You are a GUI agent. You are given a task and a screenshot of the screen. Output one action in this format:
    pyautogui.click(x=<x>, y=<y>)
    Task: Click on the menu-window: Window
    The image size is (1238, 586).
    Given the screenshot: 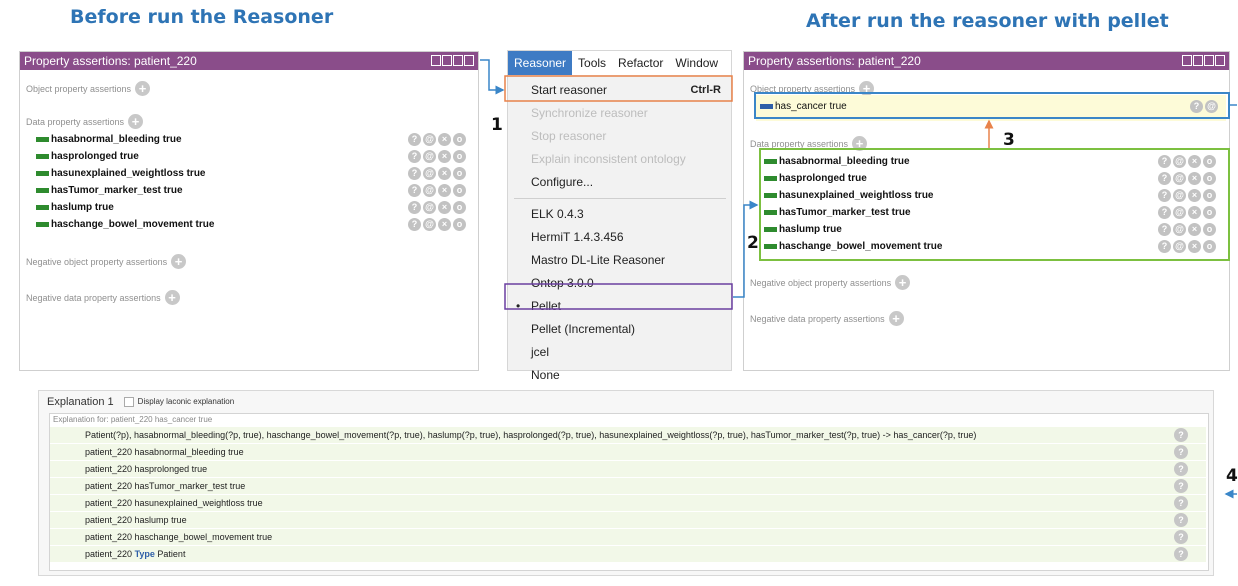 What is the action you would take?
    pyautogui.click(x=696, y=63)
    